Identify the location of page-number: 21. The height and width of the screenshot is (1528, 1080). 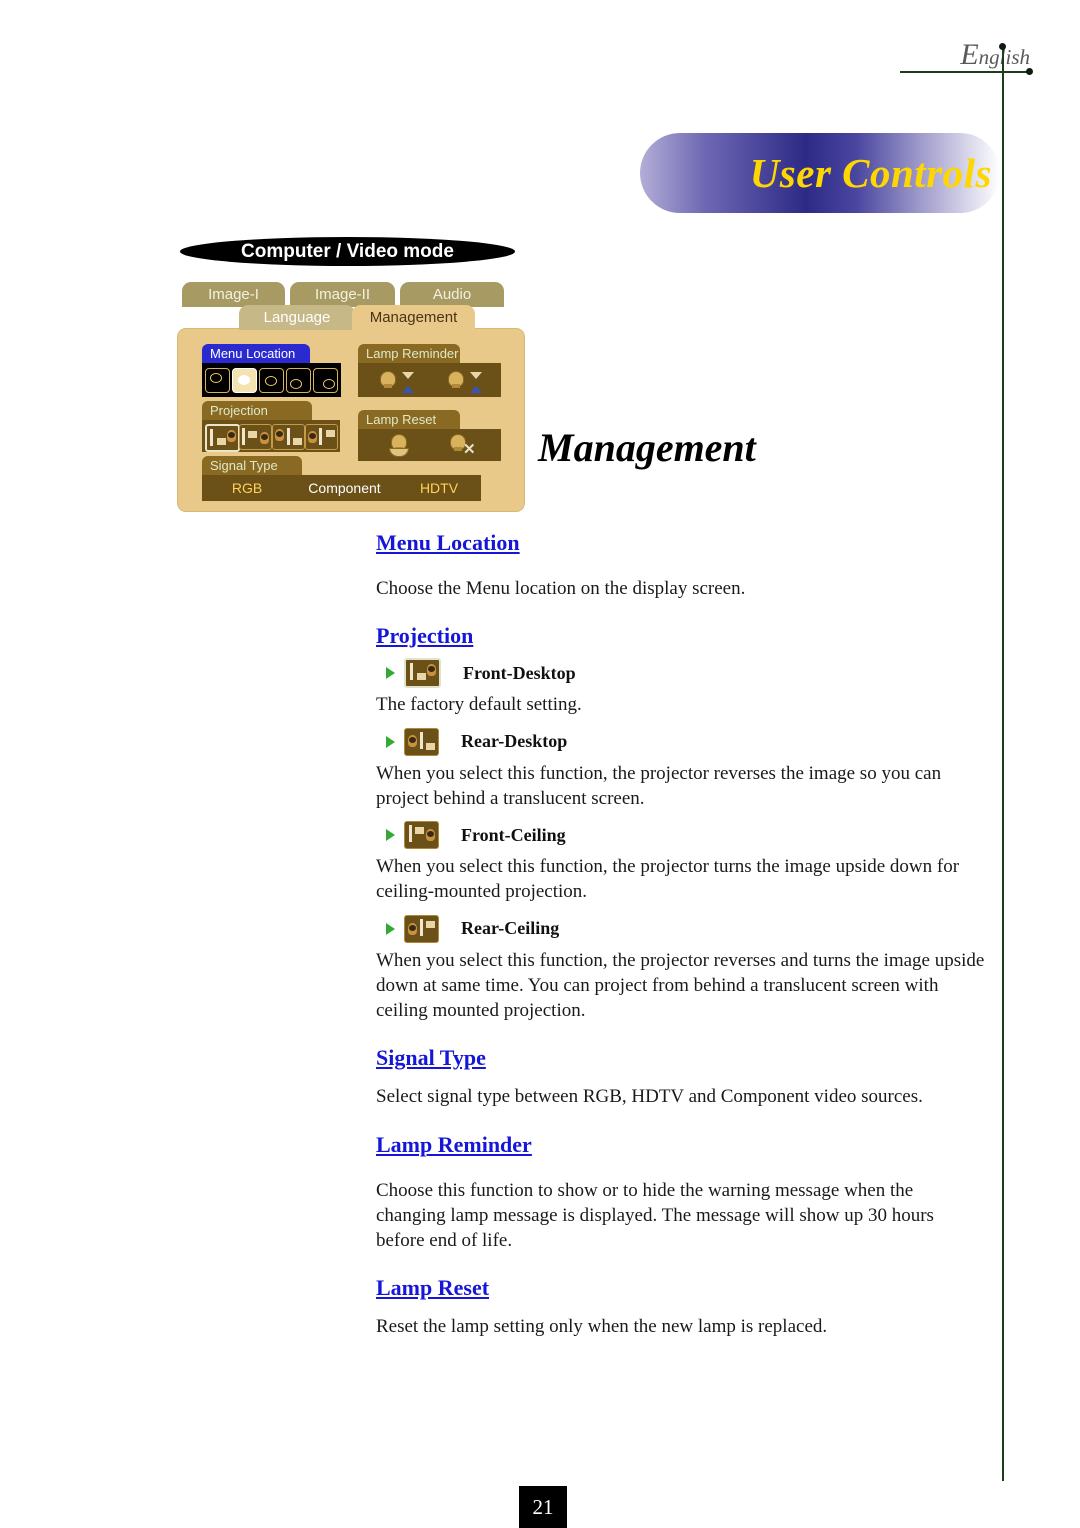
(543, 1506).